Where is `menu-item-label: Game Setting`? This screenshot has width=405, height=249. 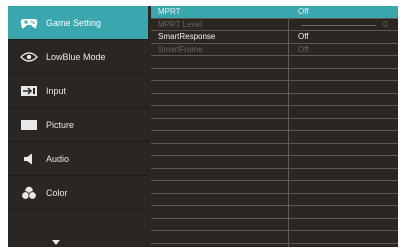 menu-item-label: Game Setting is located at coordinates (74, 22).